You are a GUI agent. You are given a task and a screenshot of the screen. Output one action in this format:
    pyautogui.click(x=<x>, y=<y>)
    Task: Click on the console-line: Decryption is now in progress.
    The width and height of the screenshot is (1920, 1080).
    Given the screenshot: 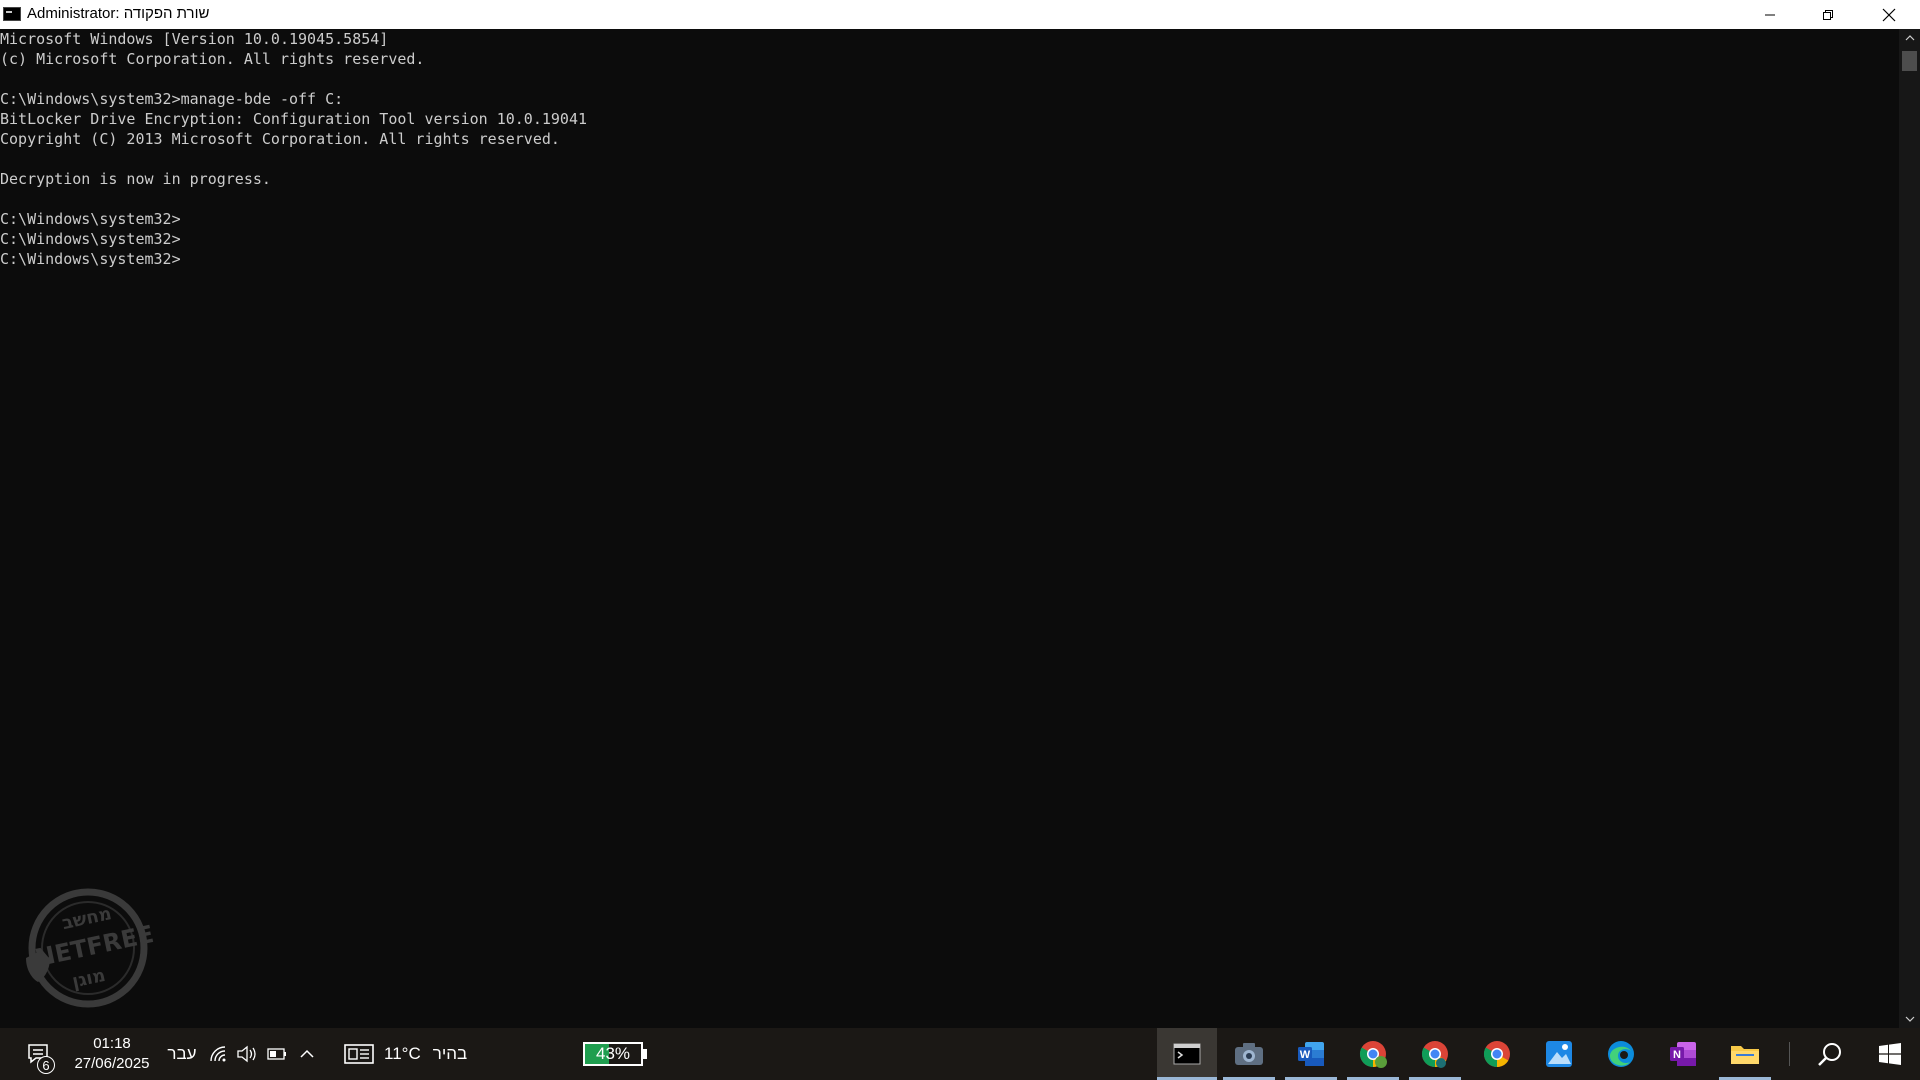 What is the action you would take?
    pyautogui.click(x=135, y=179)
    